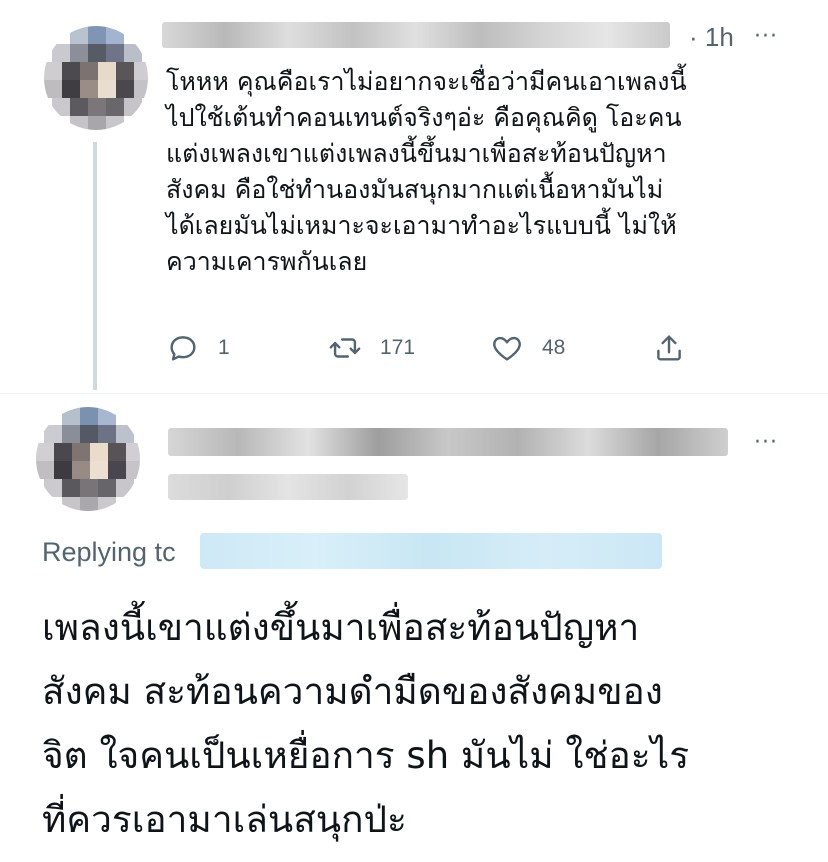 This screenshot has width=828, height=862. What do you see at coordinates (183, 348) in the screenshot?
I see `reply-icon` at bounding box center [183, 348].